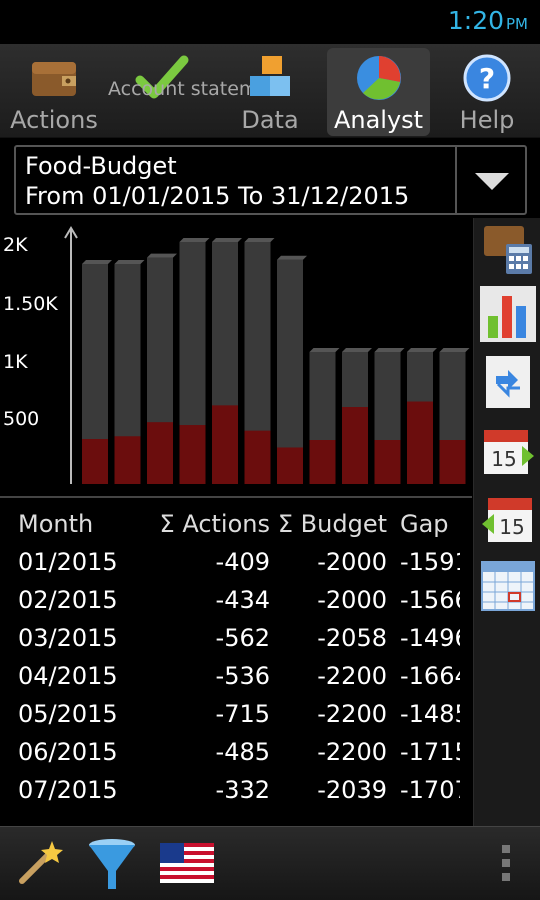 This screenshot has width=540, height=900. I want to click on header-gap: Gap, so click(424, 524).